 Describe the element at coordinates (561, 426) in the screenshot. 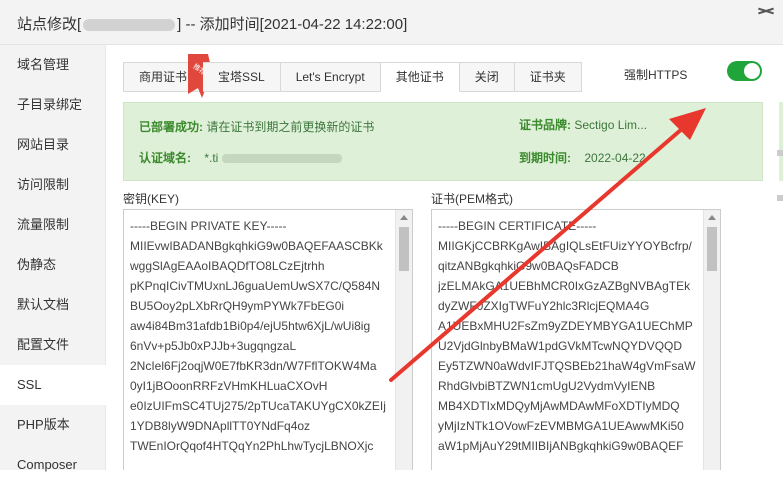

I see `certificate-line: yMjIzNTk1OVowFzEVMBMGA1UEAwwMKi50` at that location.